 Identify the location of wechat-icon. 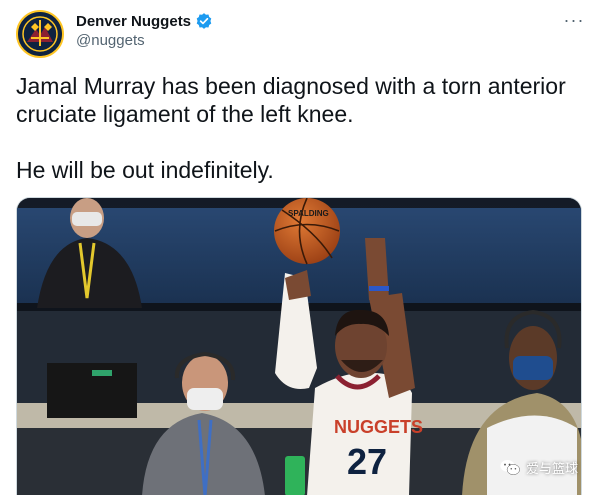
(510, 467).